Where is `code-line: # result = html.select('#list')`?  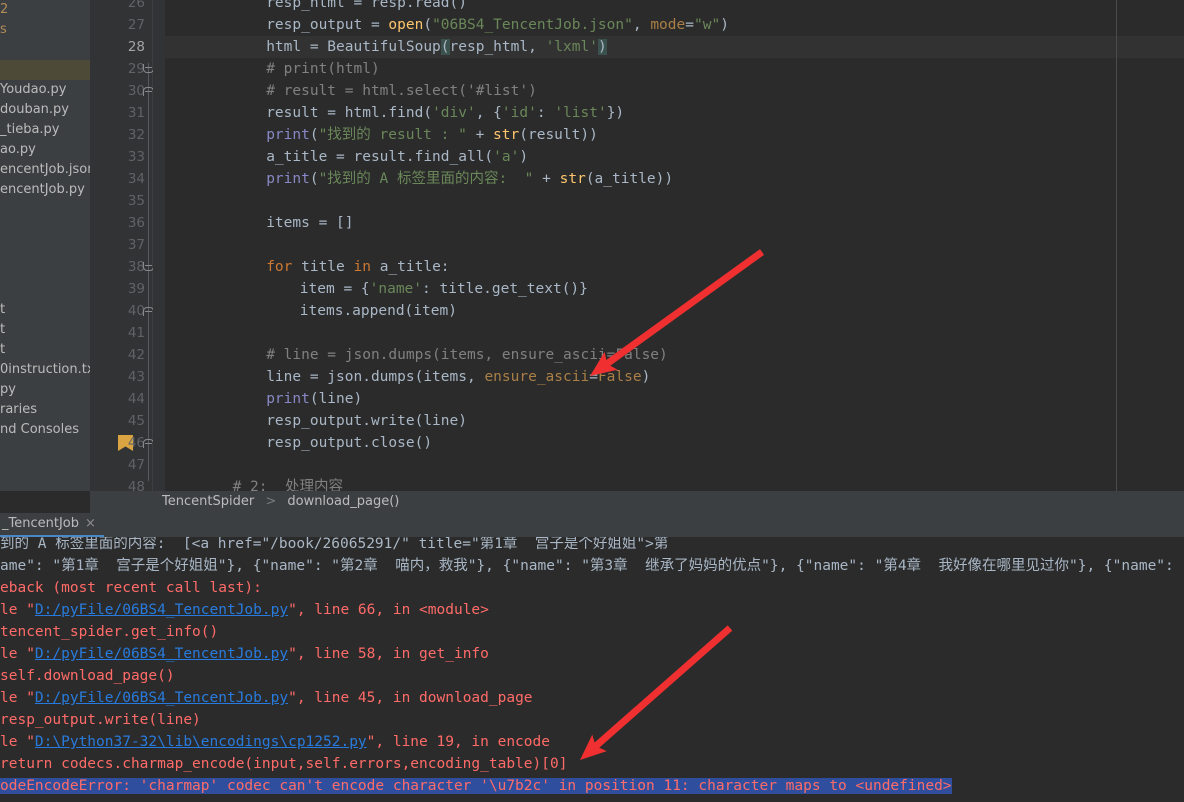
code-line: # result = html.select('#list') is located at coordinates (401, 91).